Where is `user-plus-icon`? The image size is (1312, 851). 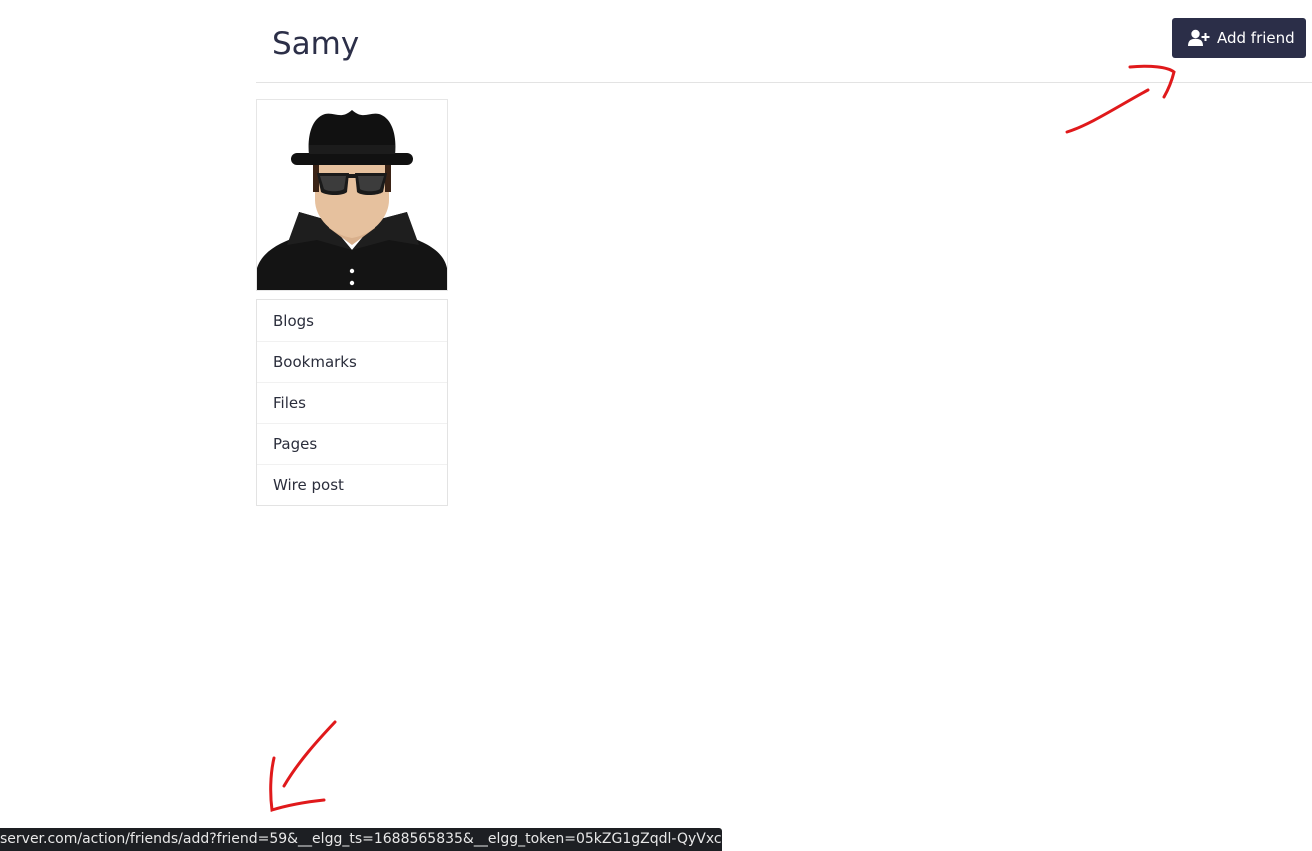
user-plus-icon is located at coordinates (1199, 38).